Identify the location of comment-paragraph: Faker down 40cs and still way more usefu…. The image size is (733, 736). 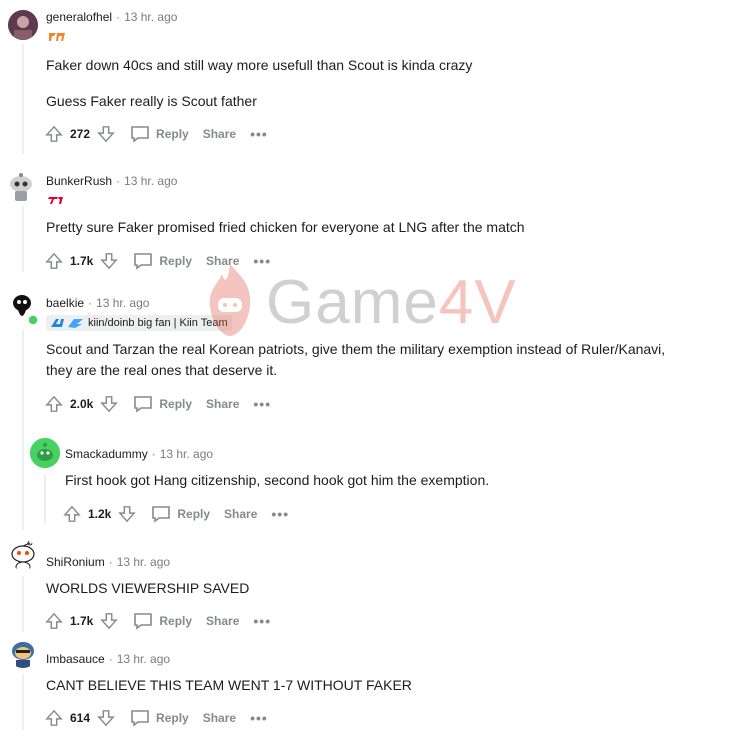
(259, 65).